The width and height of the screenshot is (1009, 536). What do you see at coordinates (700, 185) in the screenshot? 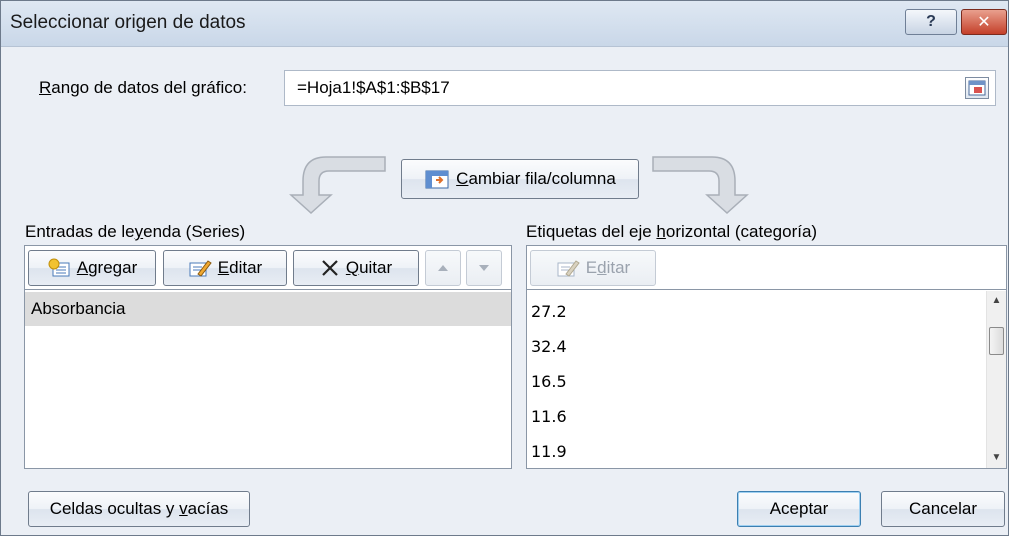
I see `right-curved-arrow-icon` at bounding box center [700, 185].